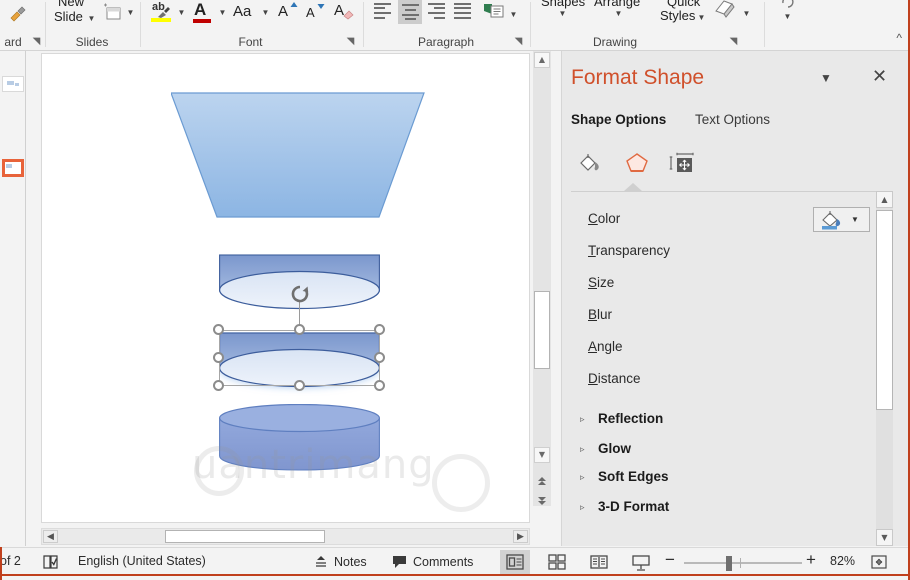 The image size is (910, 580). Describe the element at coordinates (18, 13) in the screenshot. I see `format-painter-icon` at that location.